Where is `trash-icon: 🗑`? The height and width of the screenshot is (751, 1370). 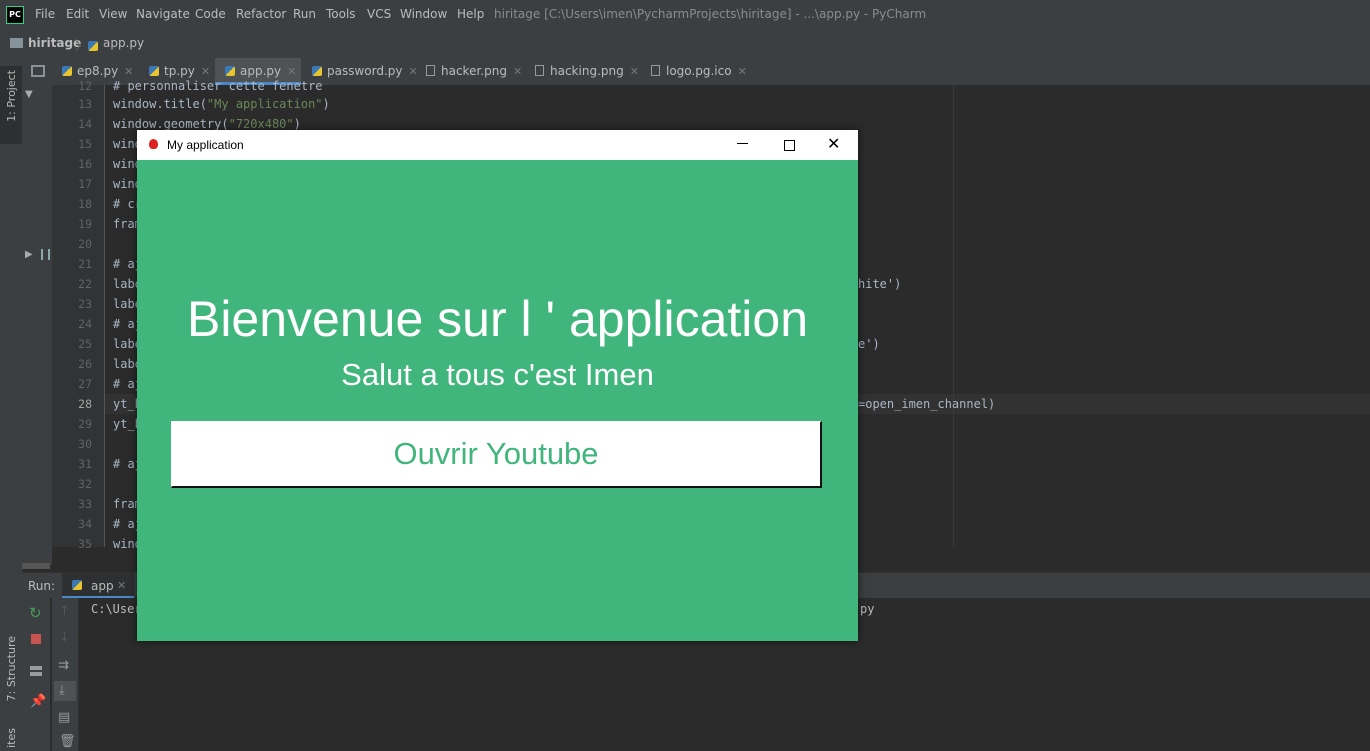
trash-icon: 🗑 is located at coordinates (67, 741).